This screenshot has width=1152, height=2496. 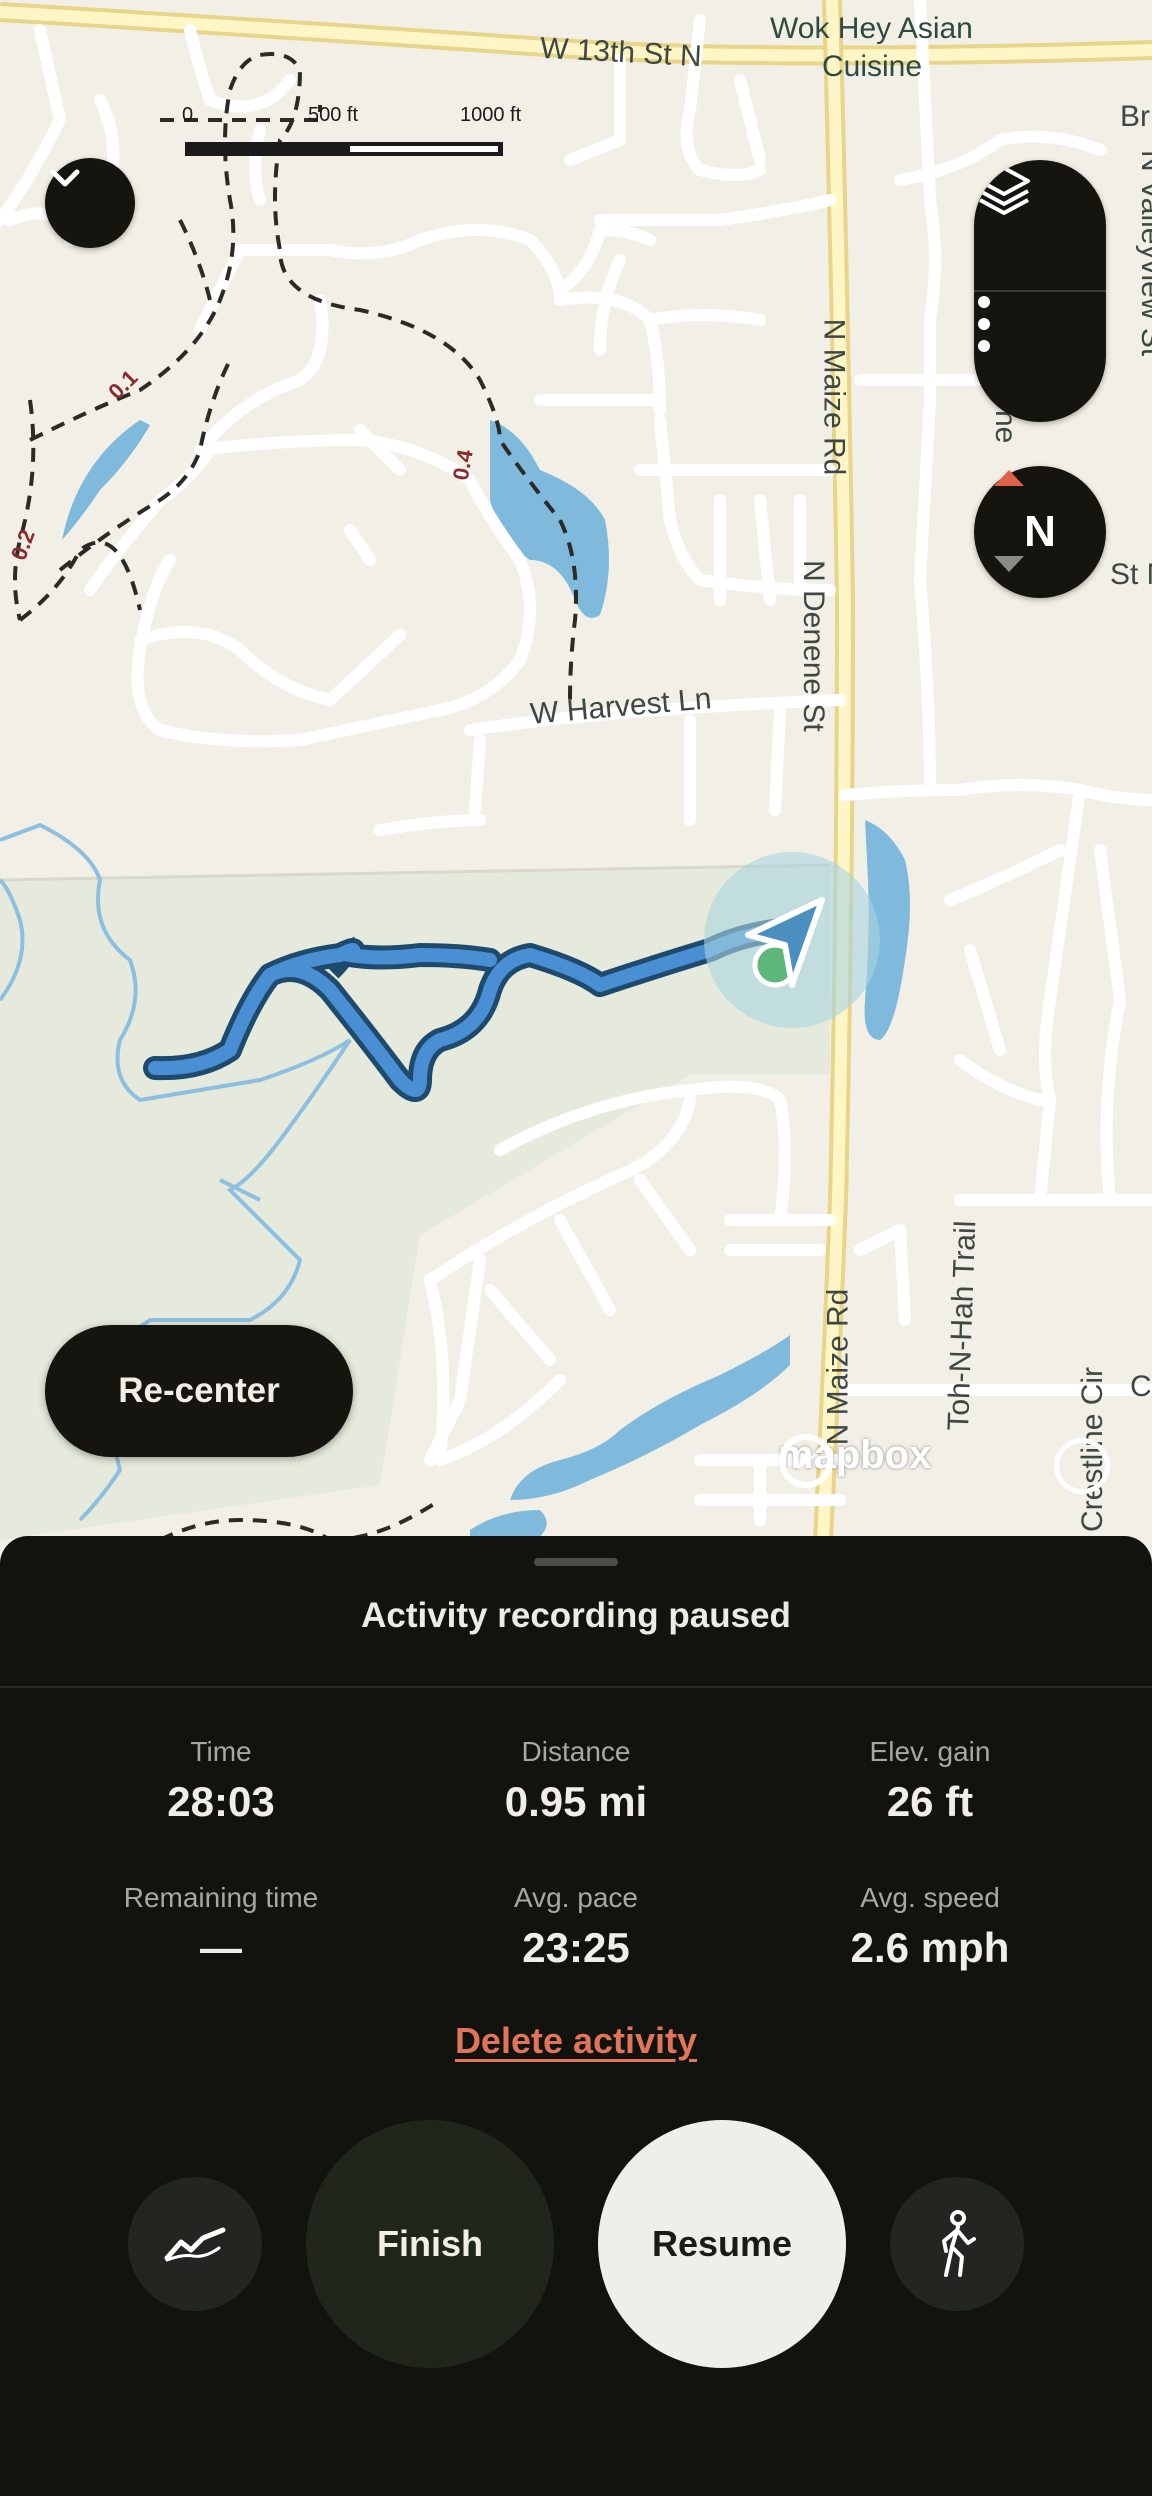 What do you see at coordinates (576, 1751) in the screenshot?
I see `stat-label: Distance` at bounding box center [576, 1751].